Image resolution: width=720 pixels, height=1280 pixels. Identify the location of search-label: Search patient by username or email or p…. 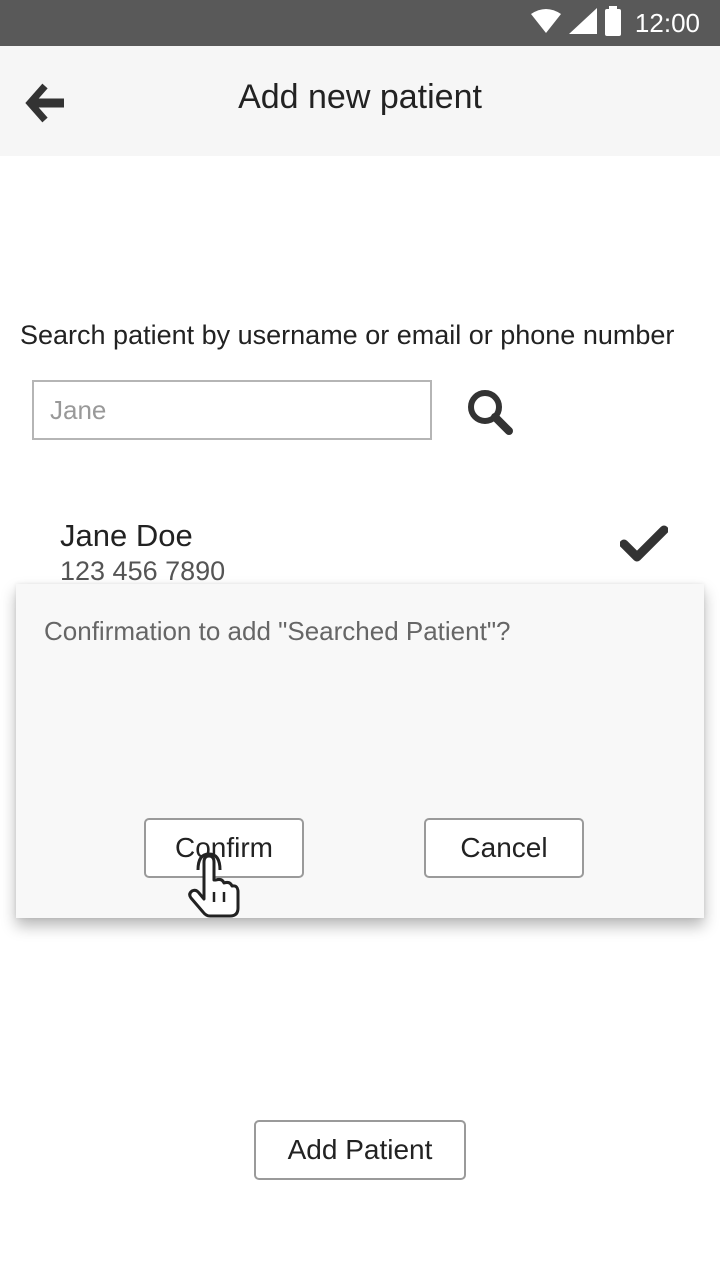
(347, 335).